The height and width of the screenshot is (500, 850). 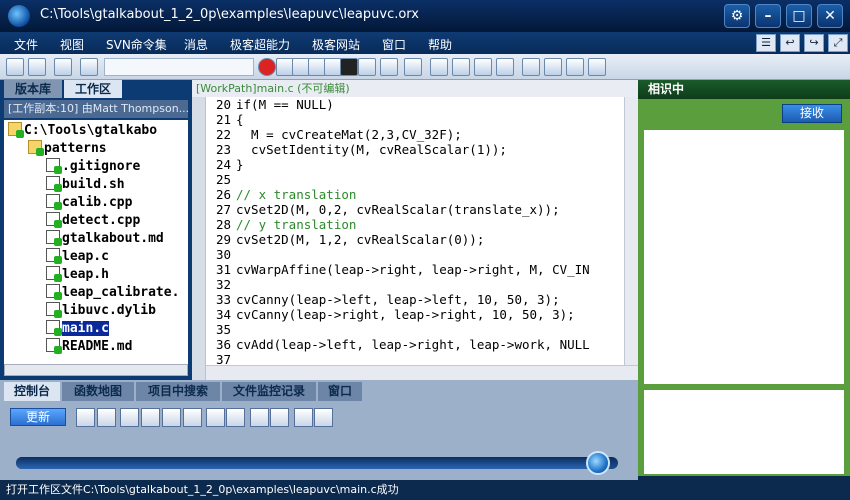 I want to click on editor-vertical-scrollbar, so click(x=631, y=231).